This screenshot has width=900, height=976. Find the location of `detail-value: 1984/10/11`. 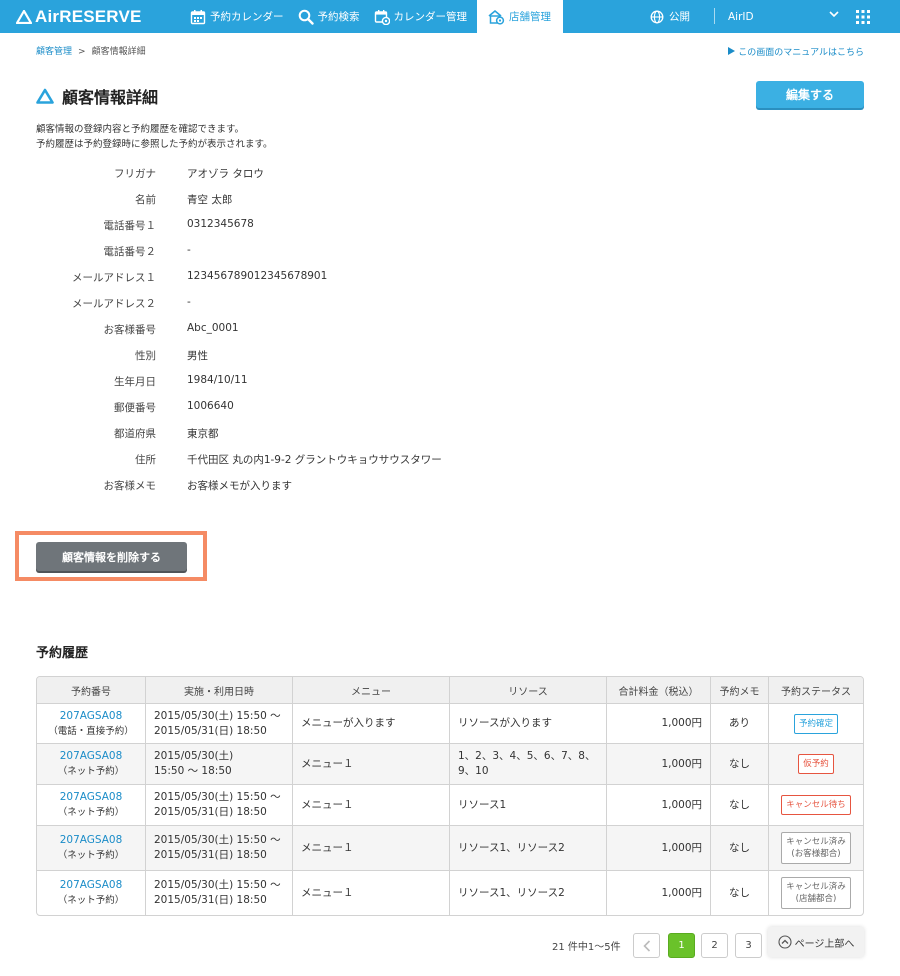

detail-value: 1984/10/11 is located at coordinates (217, 380).